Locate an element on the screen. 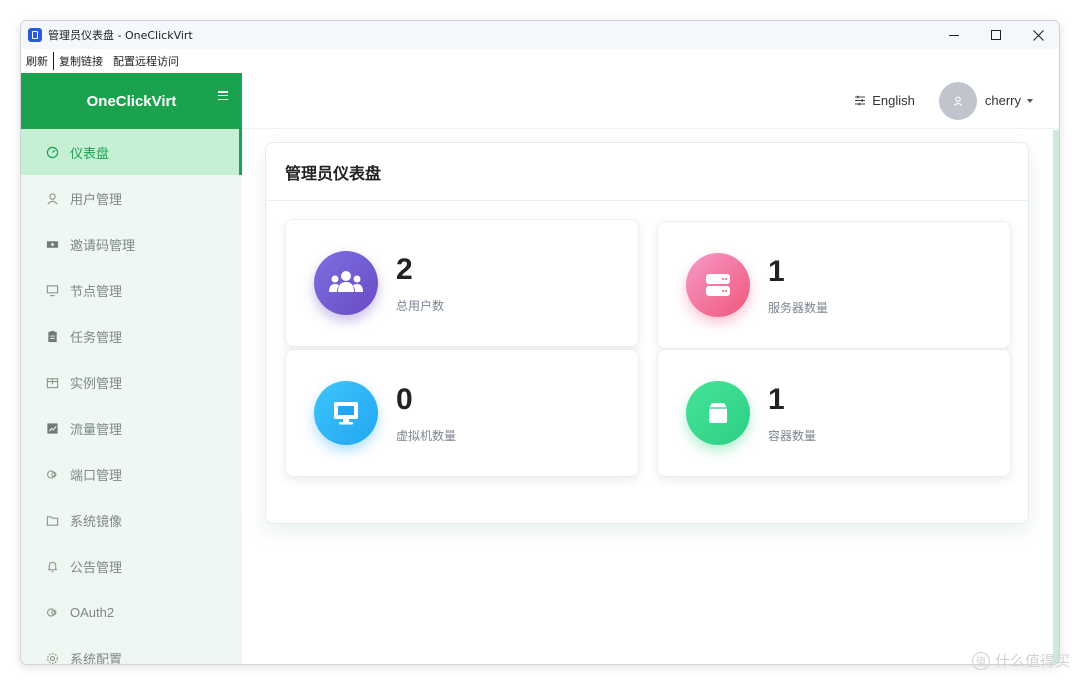 The width and height of the screenshot is (1080, 685). maximize-button is located at coordinates (996, 35).